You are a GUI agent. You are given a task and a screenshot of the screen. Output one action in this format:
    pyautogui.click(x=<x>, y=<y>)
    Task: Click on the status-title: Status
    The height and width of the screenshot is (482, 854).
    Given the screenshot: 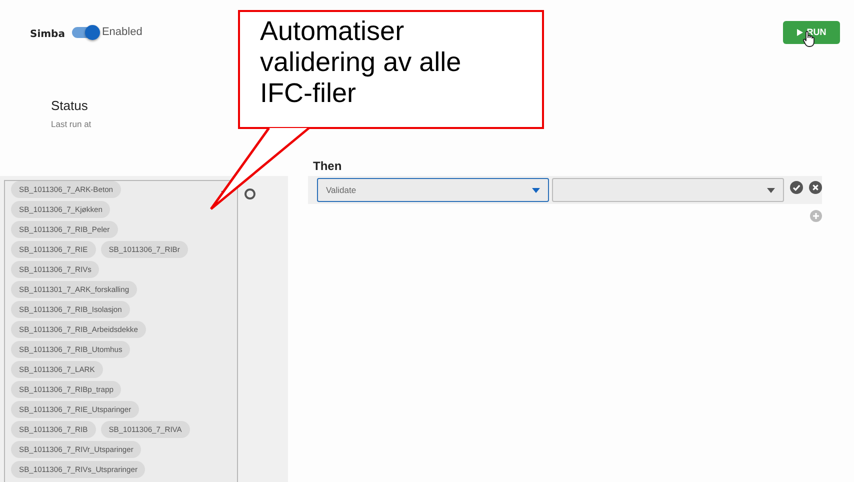 What is the action you would take?
    pyautogui.click(x=70, y=105)
    